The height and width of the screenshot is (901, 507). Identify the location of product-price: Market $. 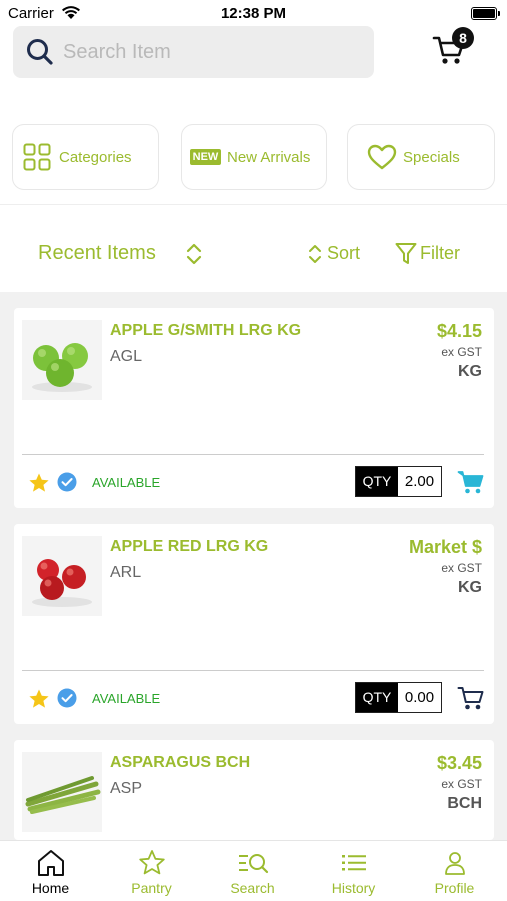
(445, 547).